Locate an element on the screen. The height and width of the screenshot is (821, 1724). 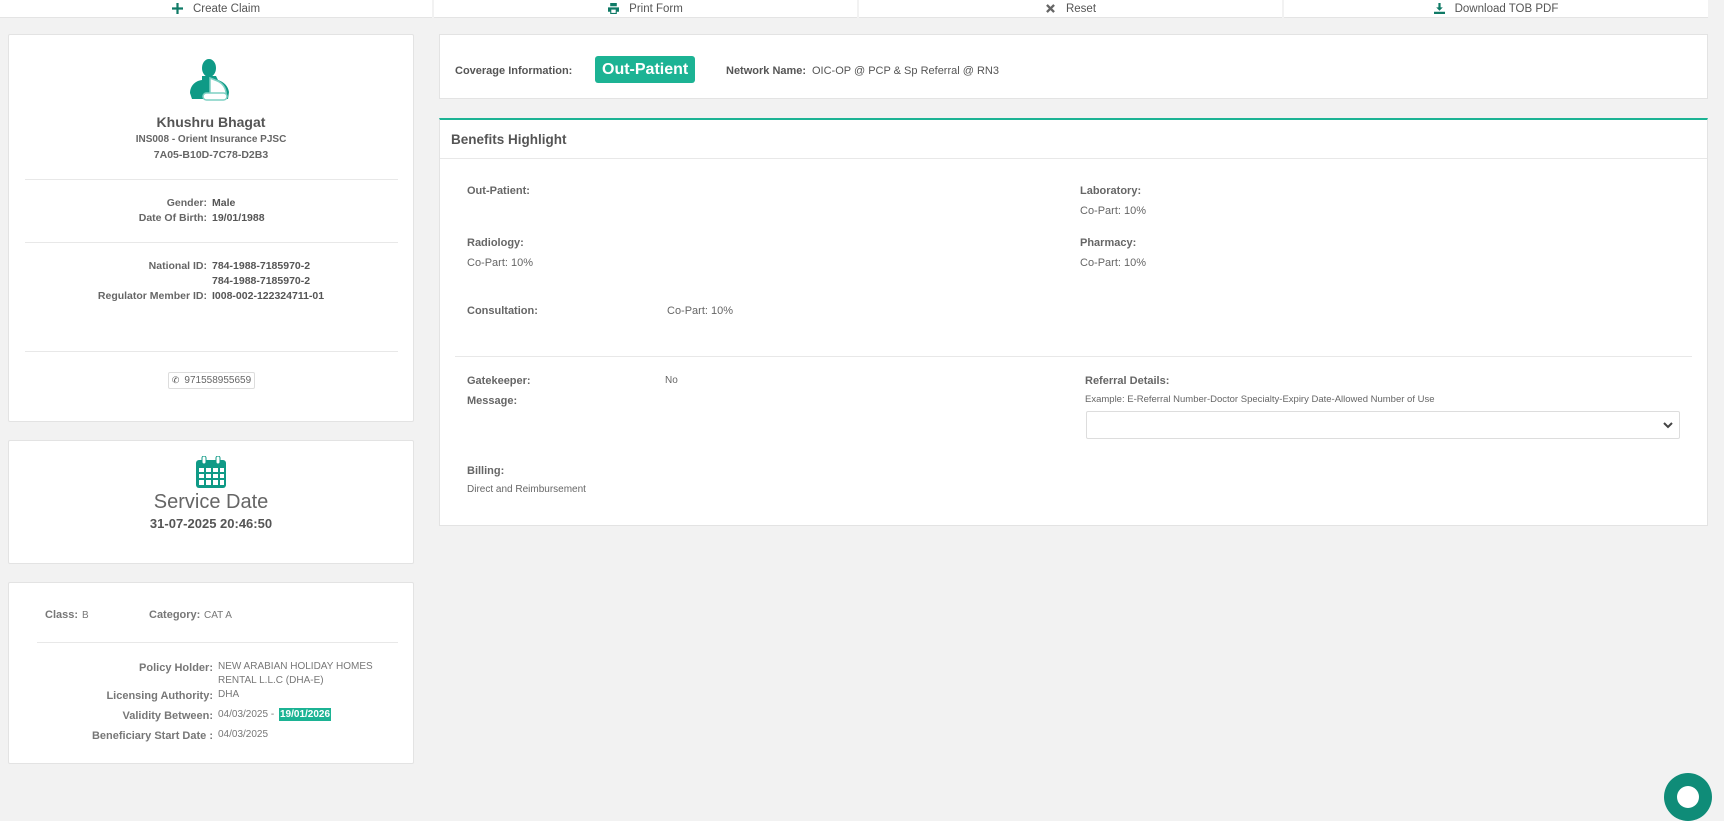
benefits-title: Benefits Highlight is located at coordinates (509, 139).